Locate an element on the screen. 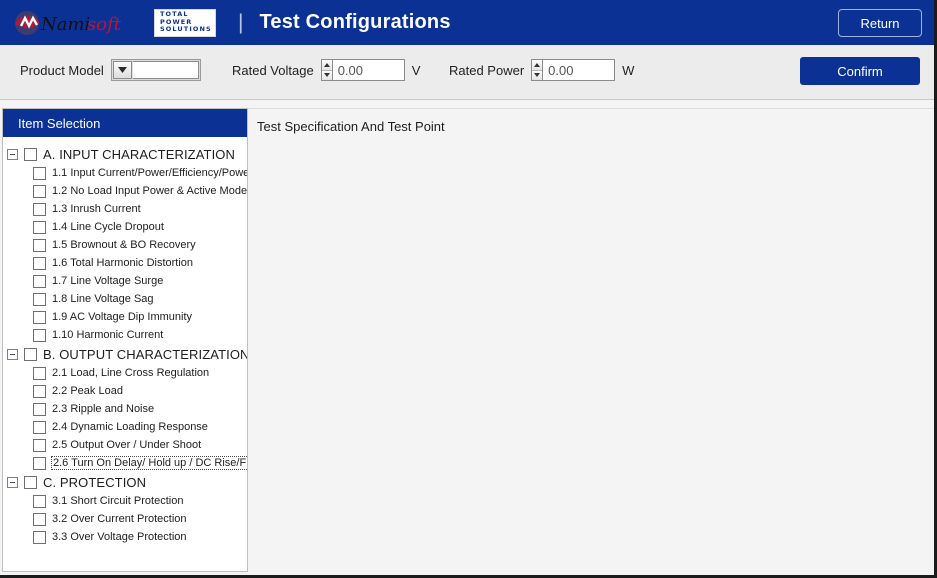 This screenshot has width=937, height=578. product-model-input is located at coordinates (165, 70).